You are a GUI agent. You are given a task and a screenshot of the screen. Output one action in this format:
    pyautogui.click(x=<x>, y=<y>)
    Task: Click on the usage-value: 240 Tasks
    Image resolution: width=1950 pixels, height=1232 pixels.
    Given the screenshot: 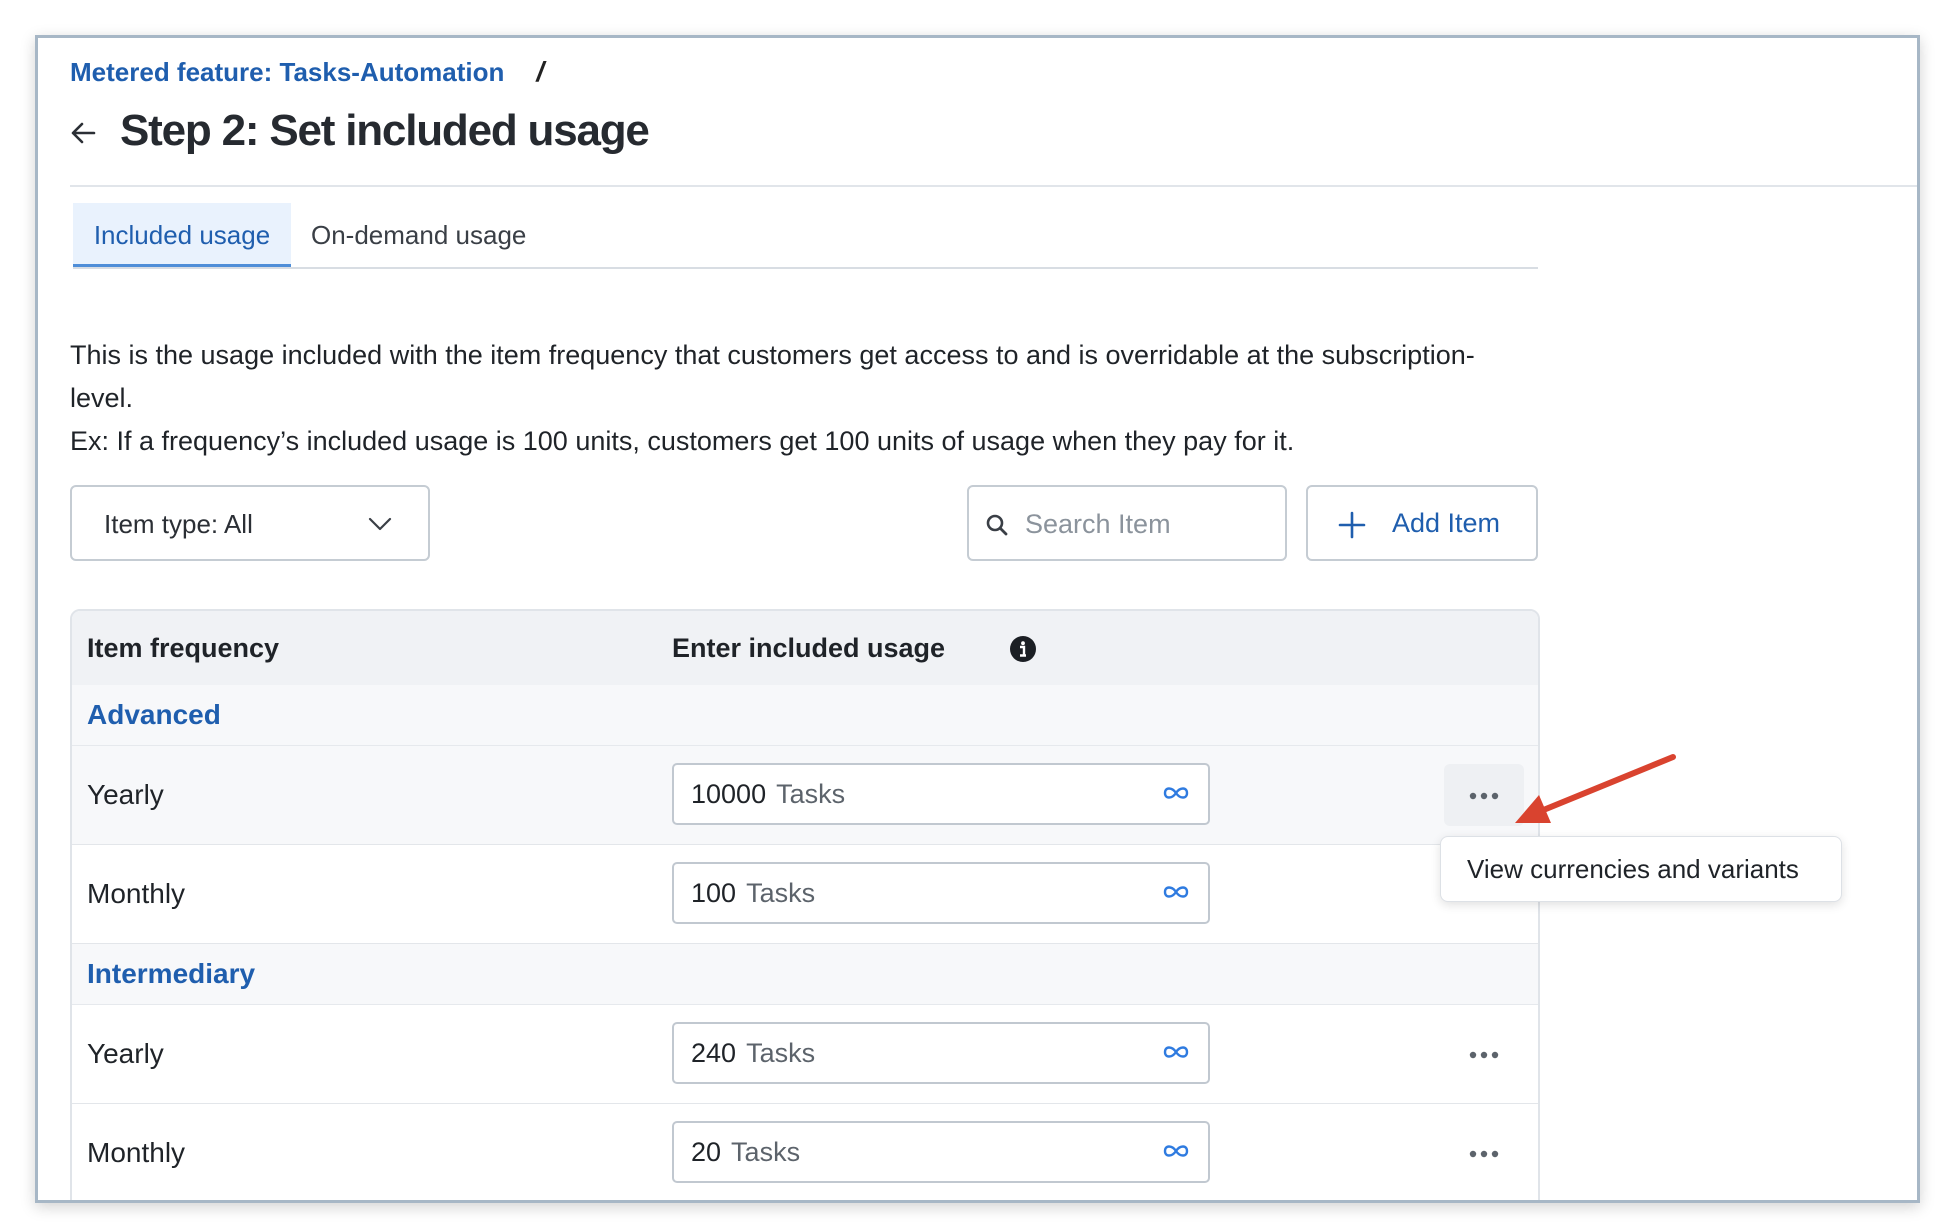 What is the action you would take?
    pyautogui.click(x=753, y=1053)
    